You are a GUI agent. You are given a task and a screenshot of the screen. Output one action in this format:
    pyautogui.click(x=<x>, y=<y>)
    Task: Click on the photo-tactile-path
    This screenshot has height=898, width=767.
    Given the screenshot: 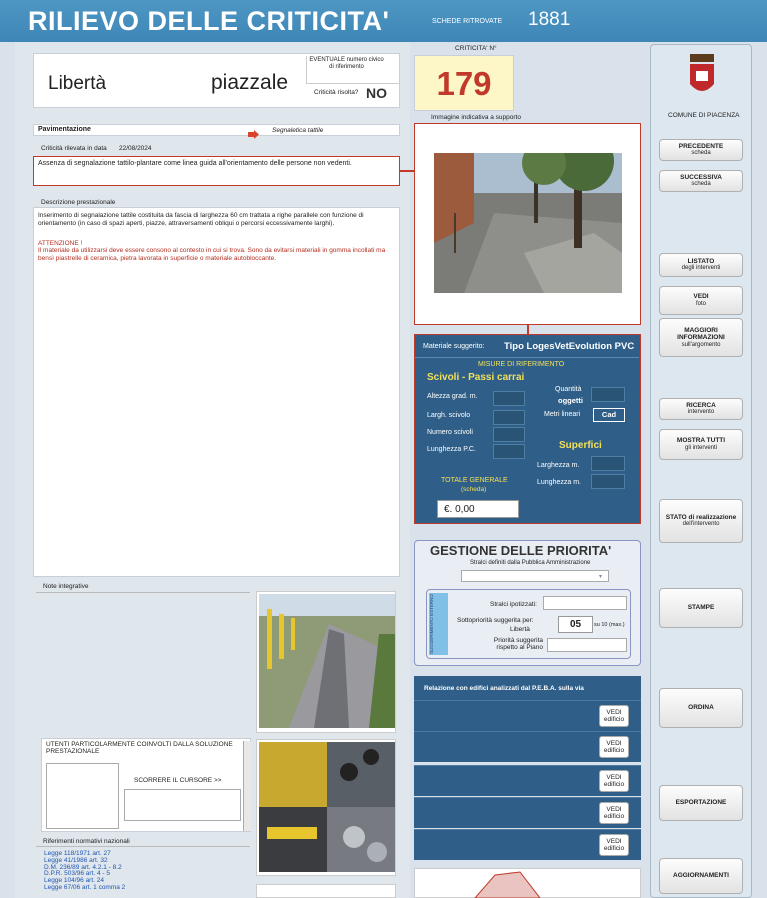 What is the action you would take?
    pyautogui.click(x=326, y=662)
    